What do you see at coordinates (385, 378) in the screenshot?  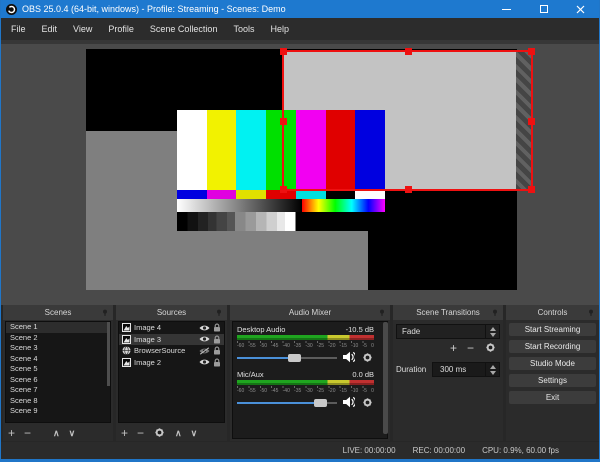 I see `mixer-scrollbar` at bounding box center [385, 378].